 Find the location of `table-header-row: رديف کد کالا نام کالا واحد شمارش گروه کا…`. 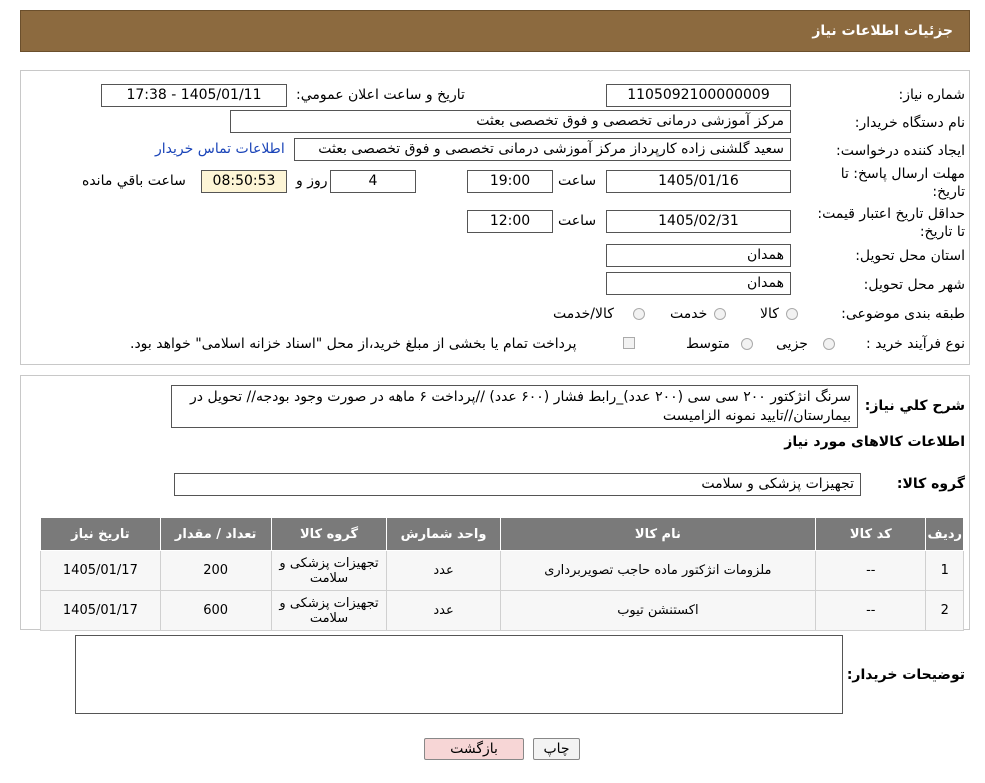

table-header-row: رديف کد کالا نام کالا واحد شمارش گروه کا… is located at coordinates (502, 534).